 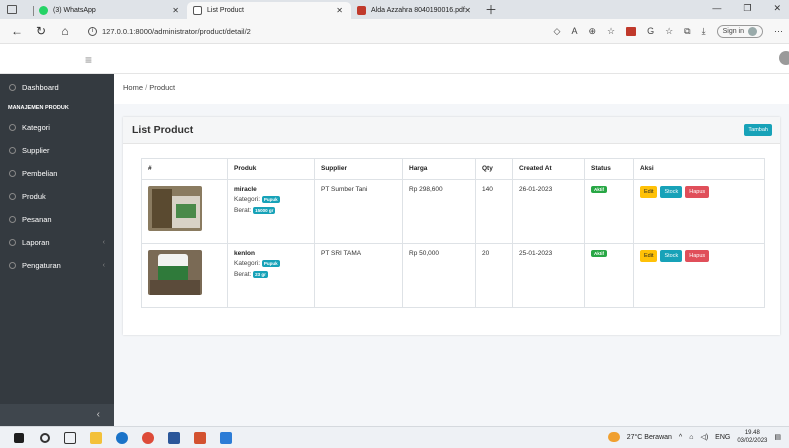 What do you see at coordinates (36, 150) in the screenshot?
I see `sidebar-item-label: Supplier` at bounding box center [36, 150].